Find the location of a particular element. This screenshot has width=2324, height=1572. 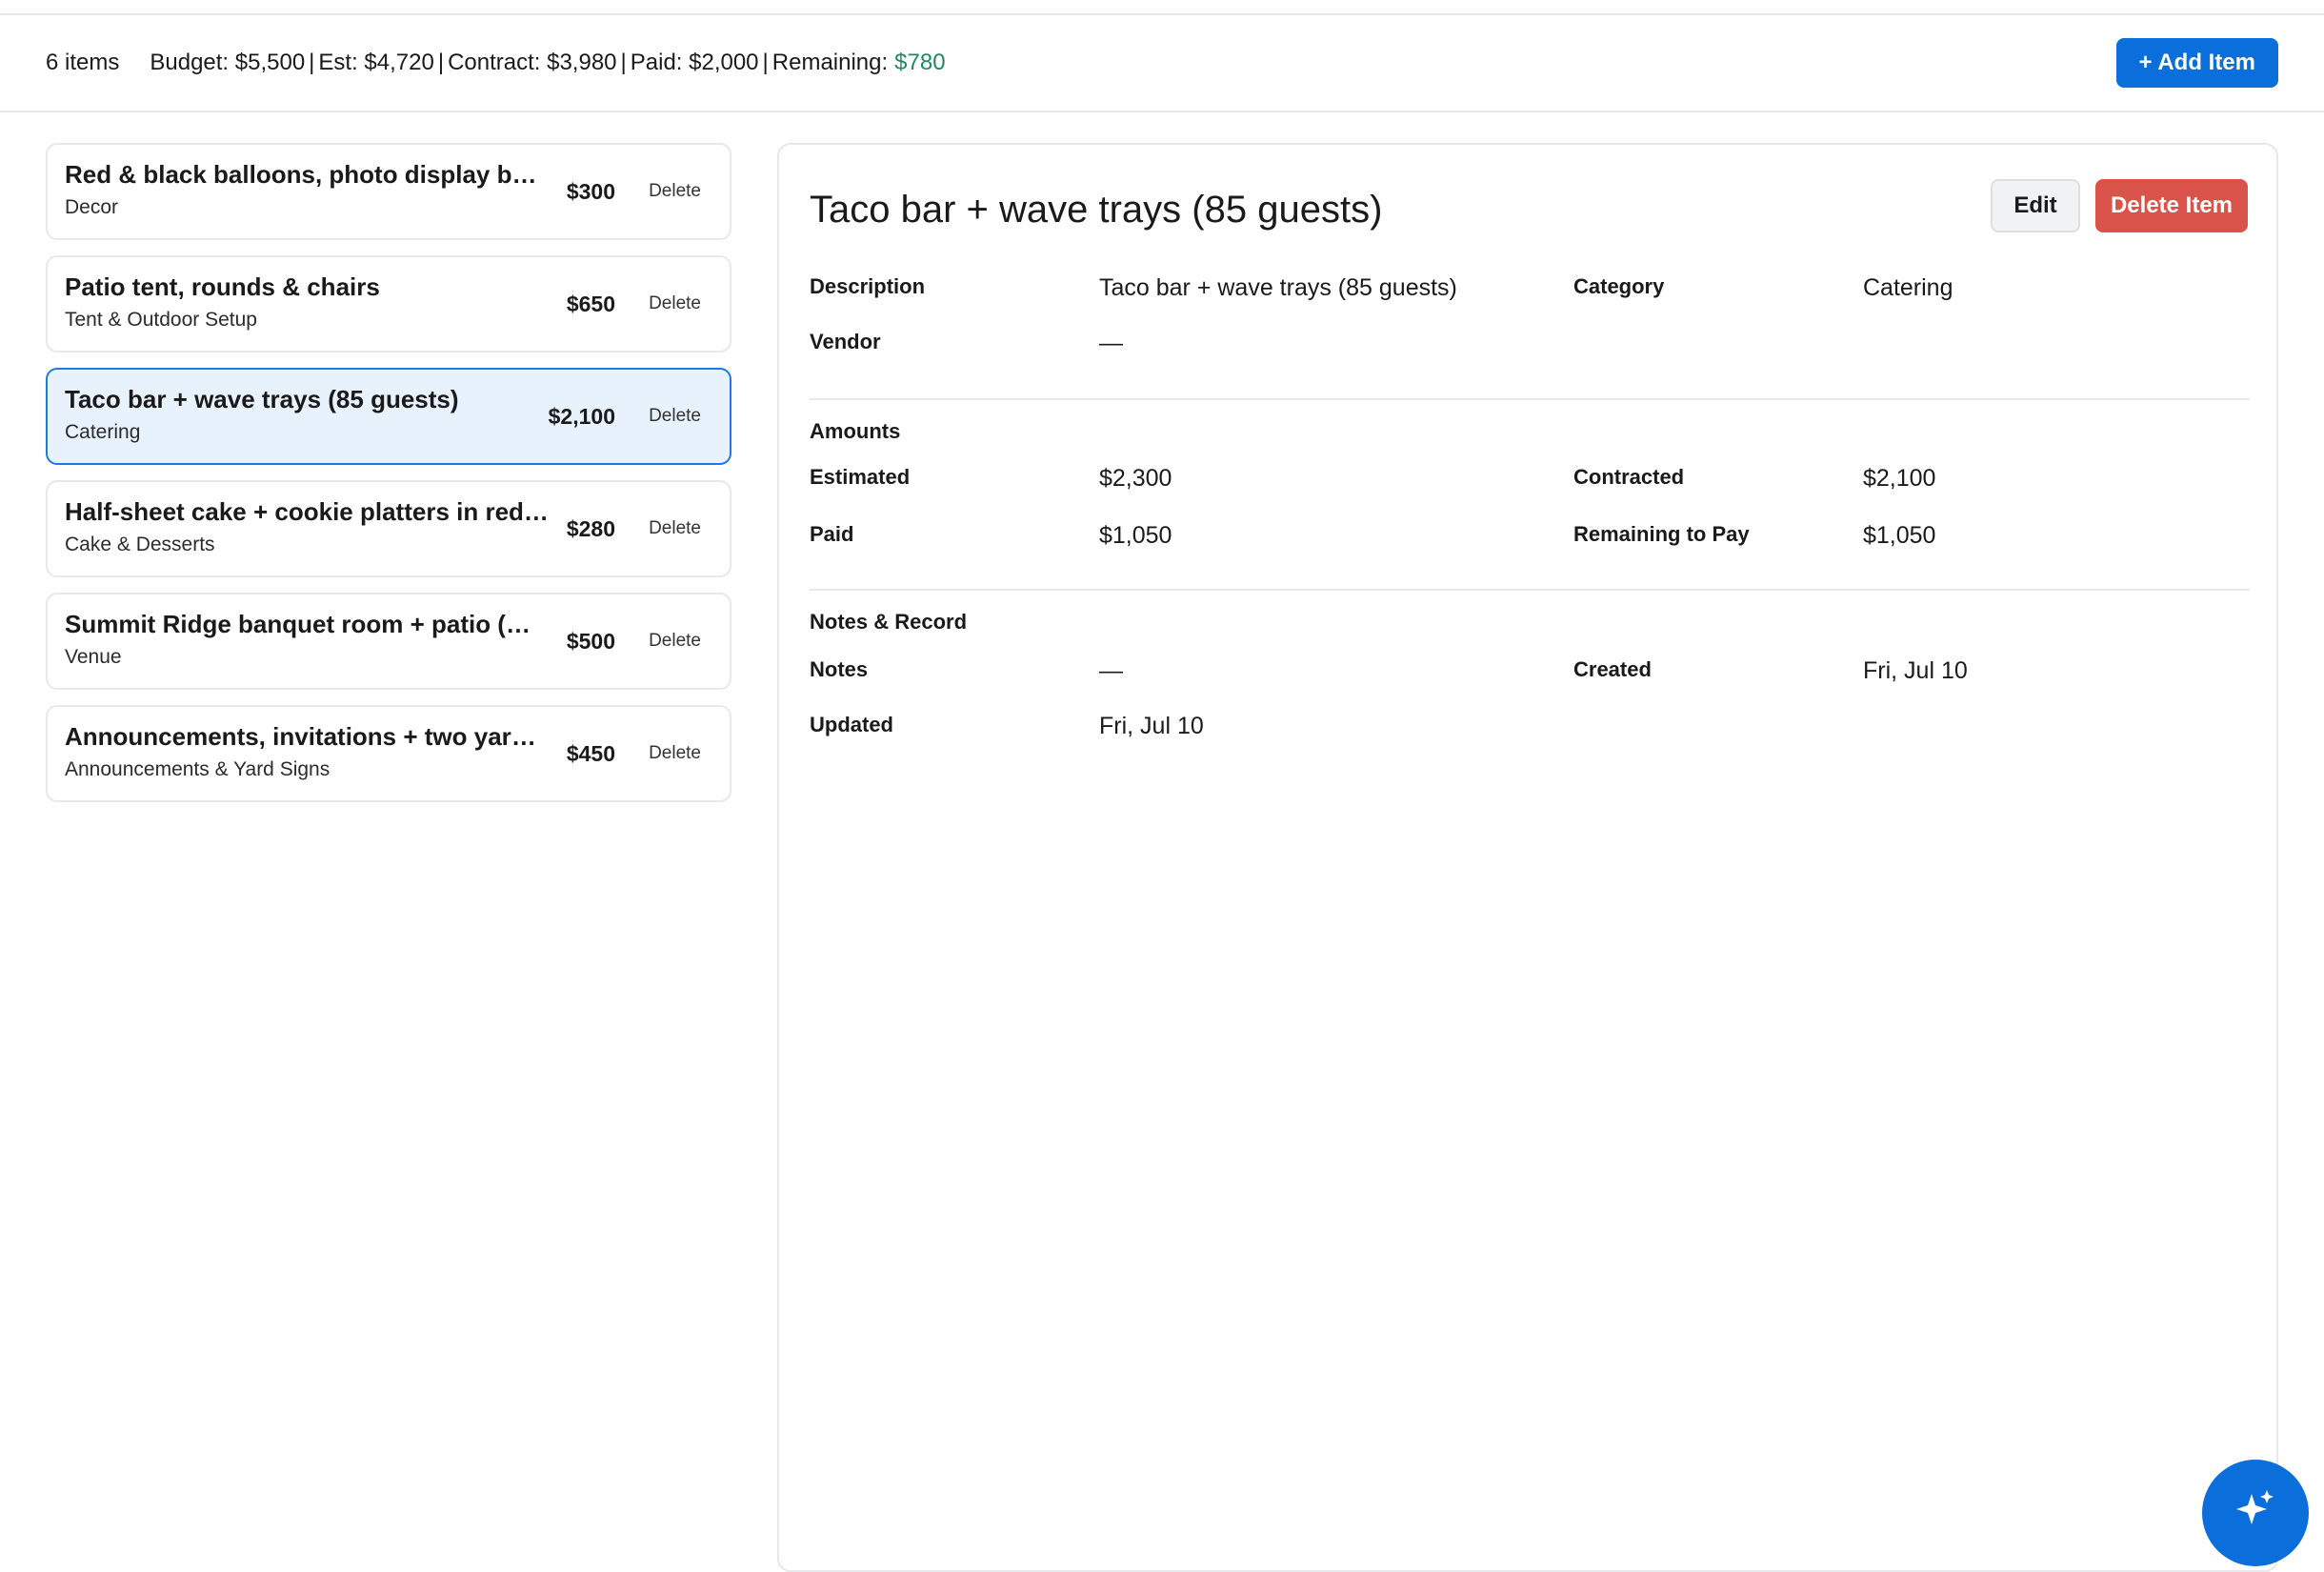

created-value: Fri, Jul 10 is located at coordinates (1916, 670).